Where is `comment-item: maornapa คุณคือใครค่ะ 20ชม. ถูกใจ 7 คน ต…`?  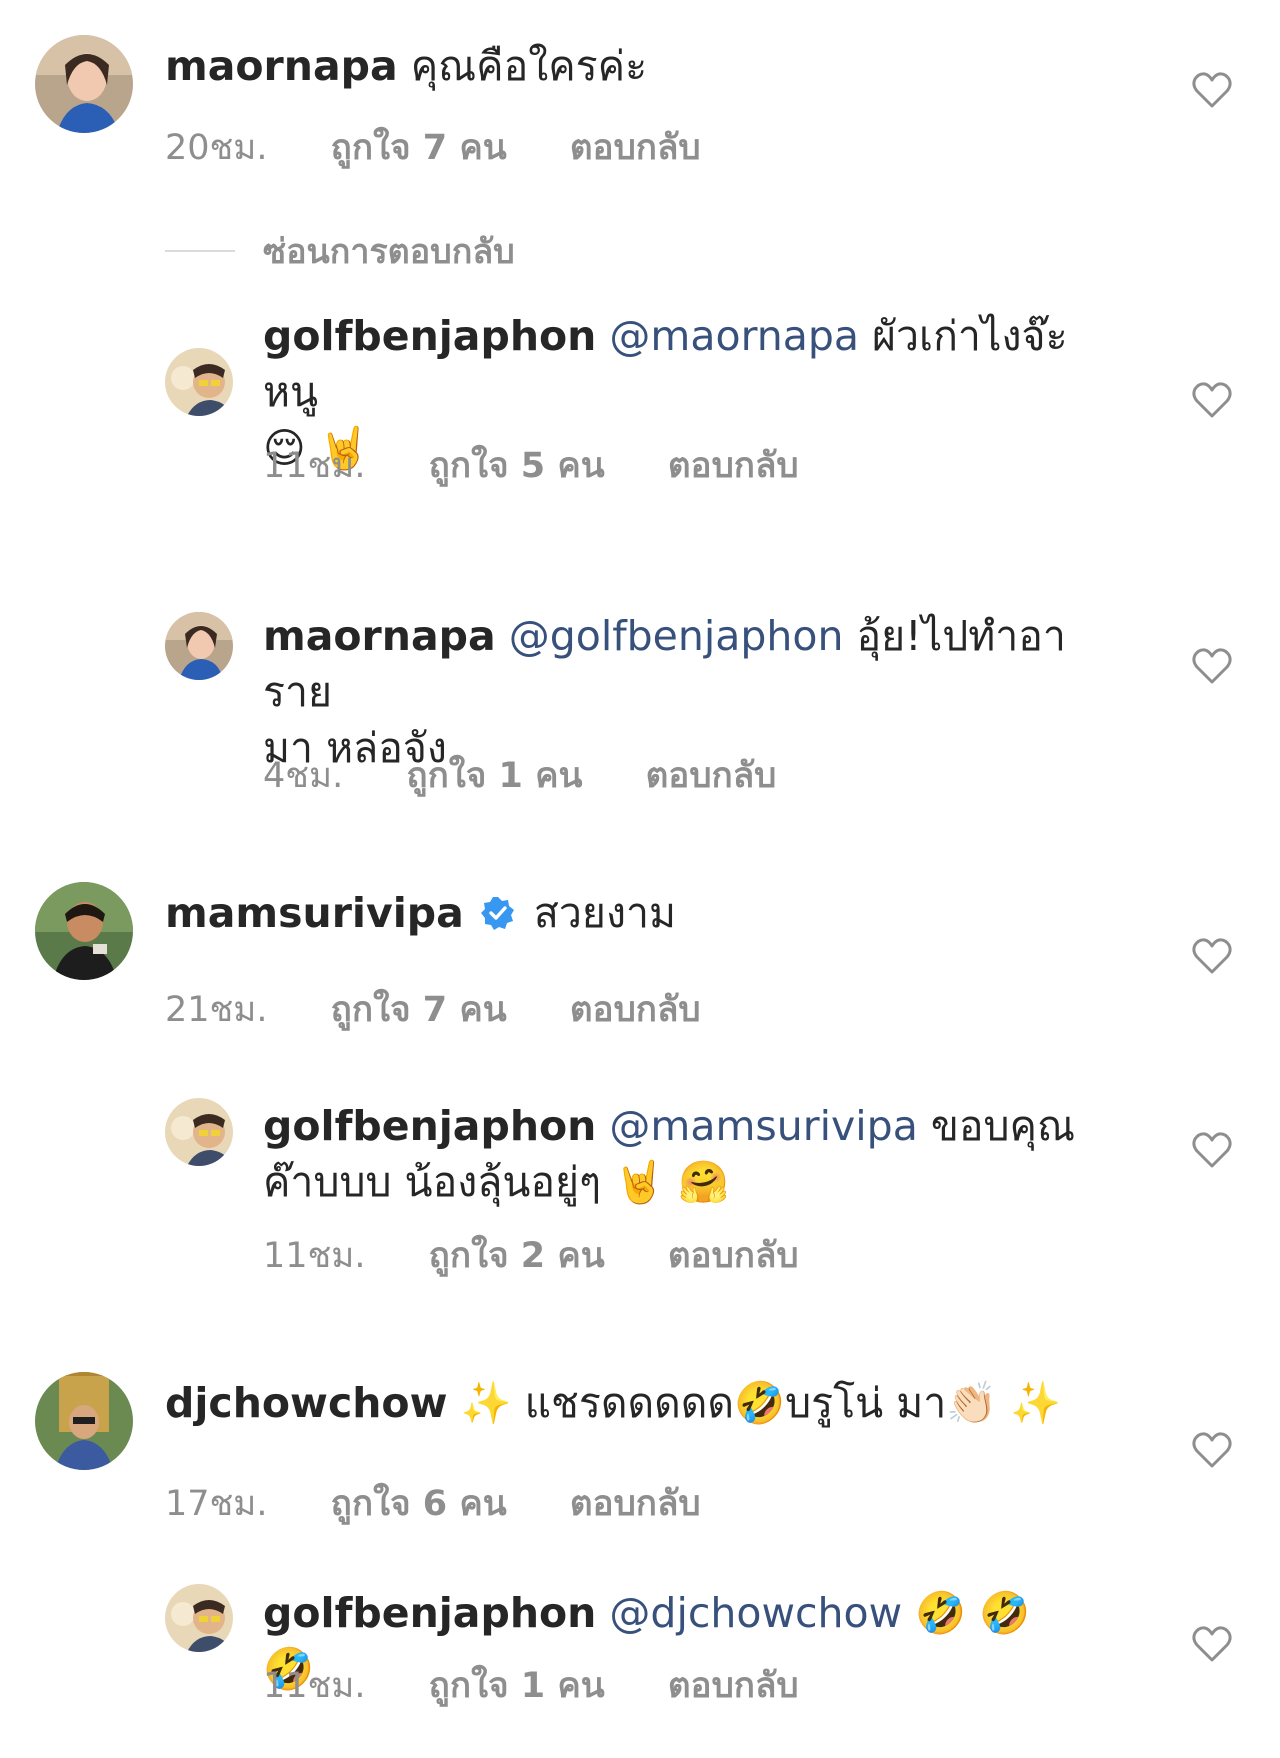
comment-item: maornapa คุณคือใครค่ะ 20ชม. ถูกใจ 7 คน ต… is located at coordinates (640, 100).